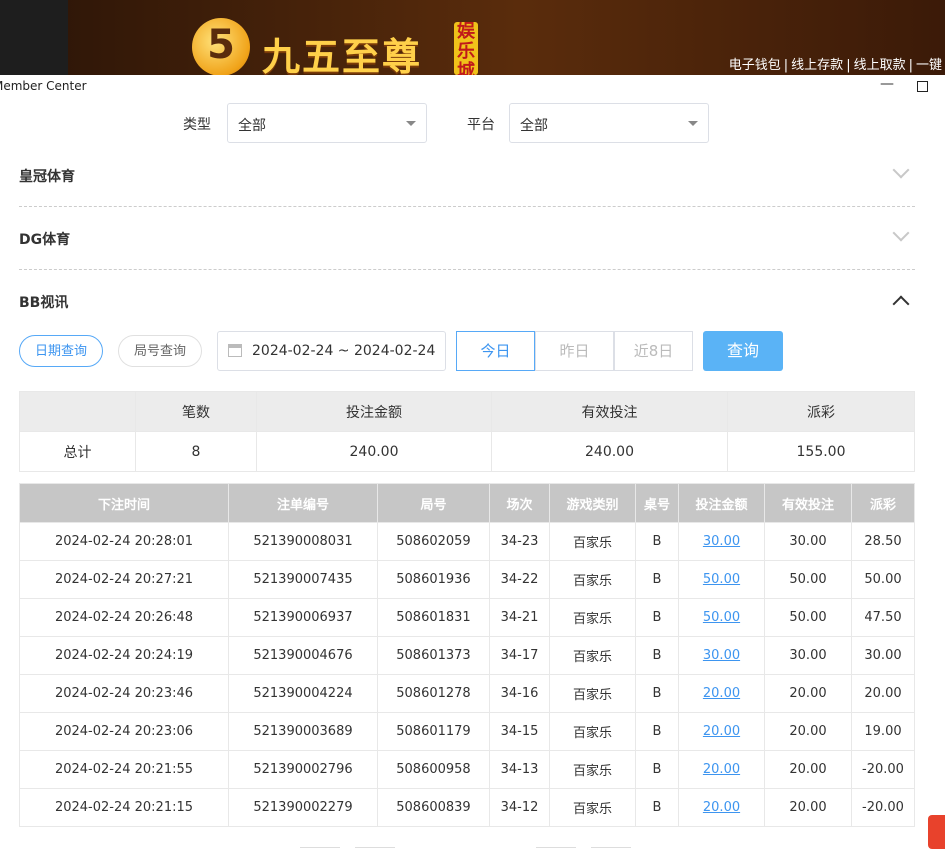 The height and width of the screenshot is (852, 945). What do you see at coordinates (495, 351) in the screenshot?
I see `today-button: 今日` at bounding box center [495, 351].